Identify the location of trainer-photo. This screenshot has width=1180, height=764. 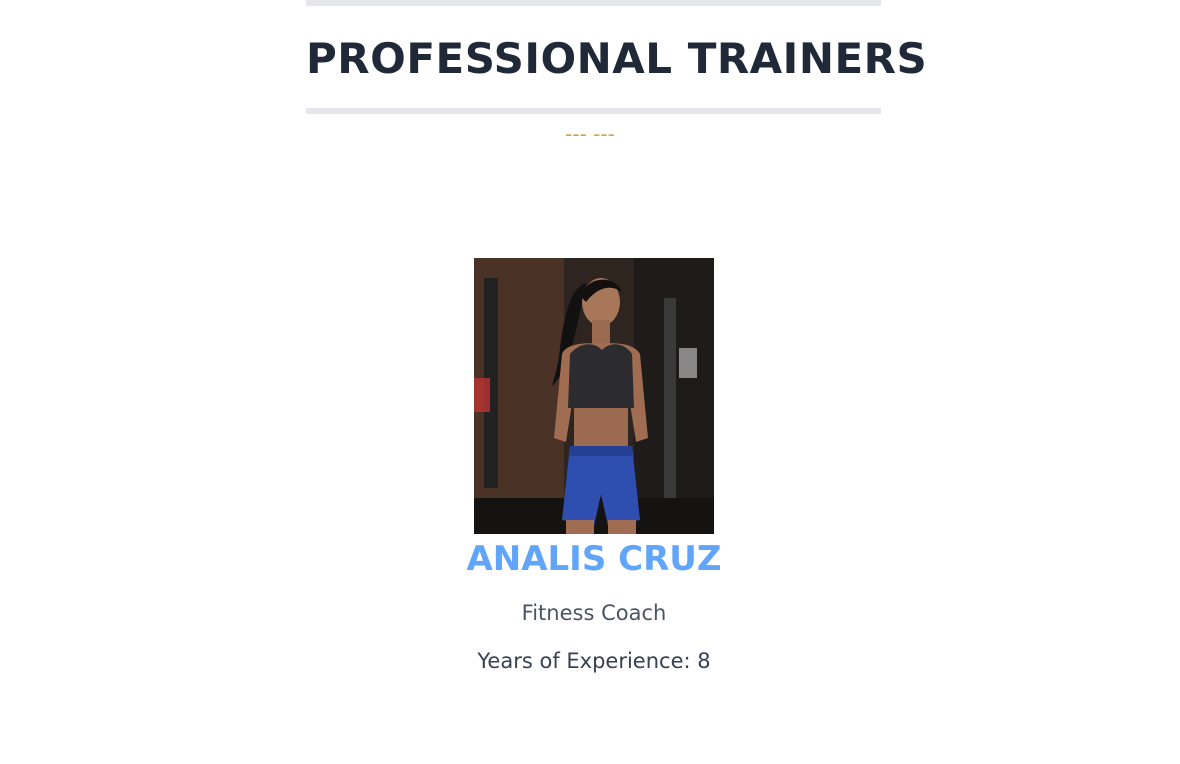
(594, 396).